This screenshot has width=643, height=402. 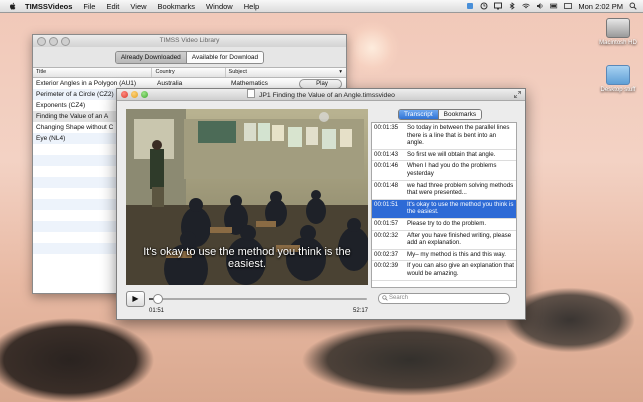 I want to click on display-icon, so click(x=498, y=6).